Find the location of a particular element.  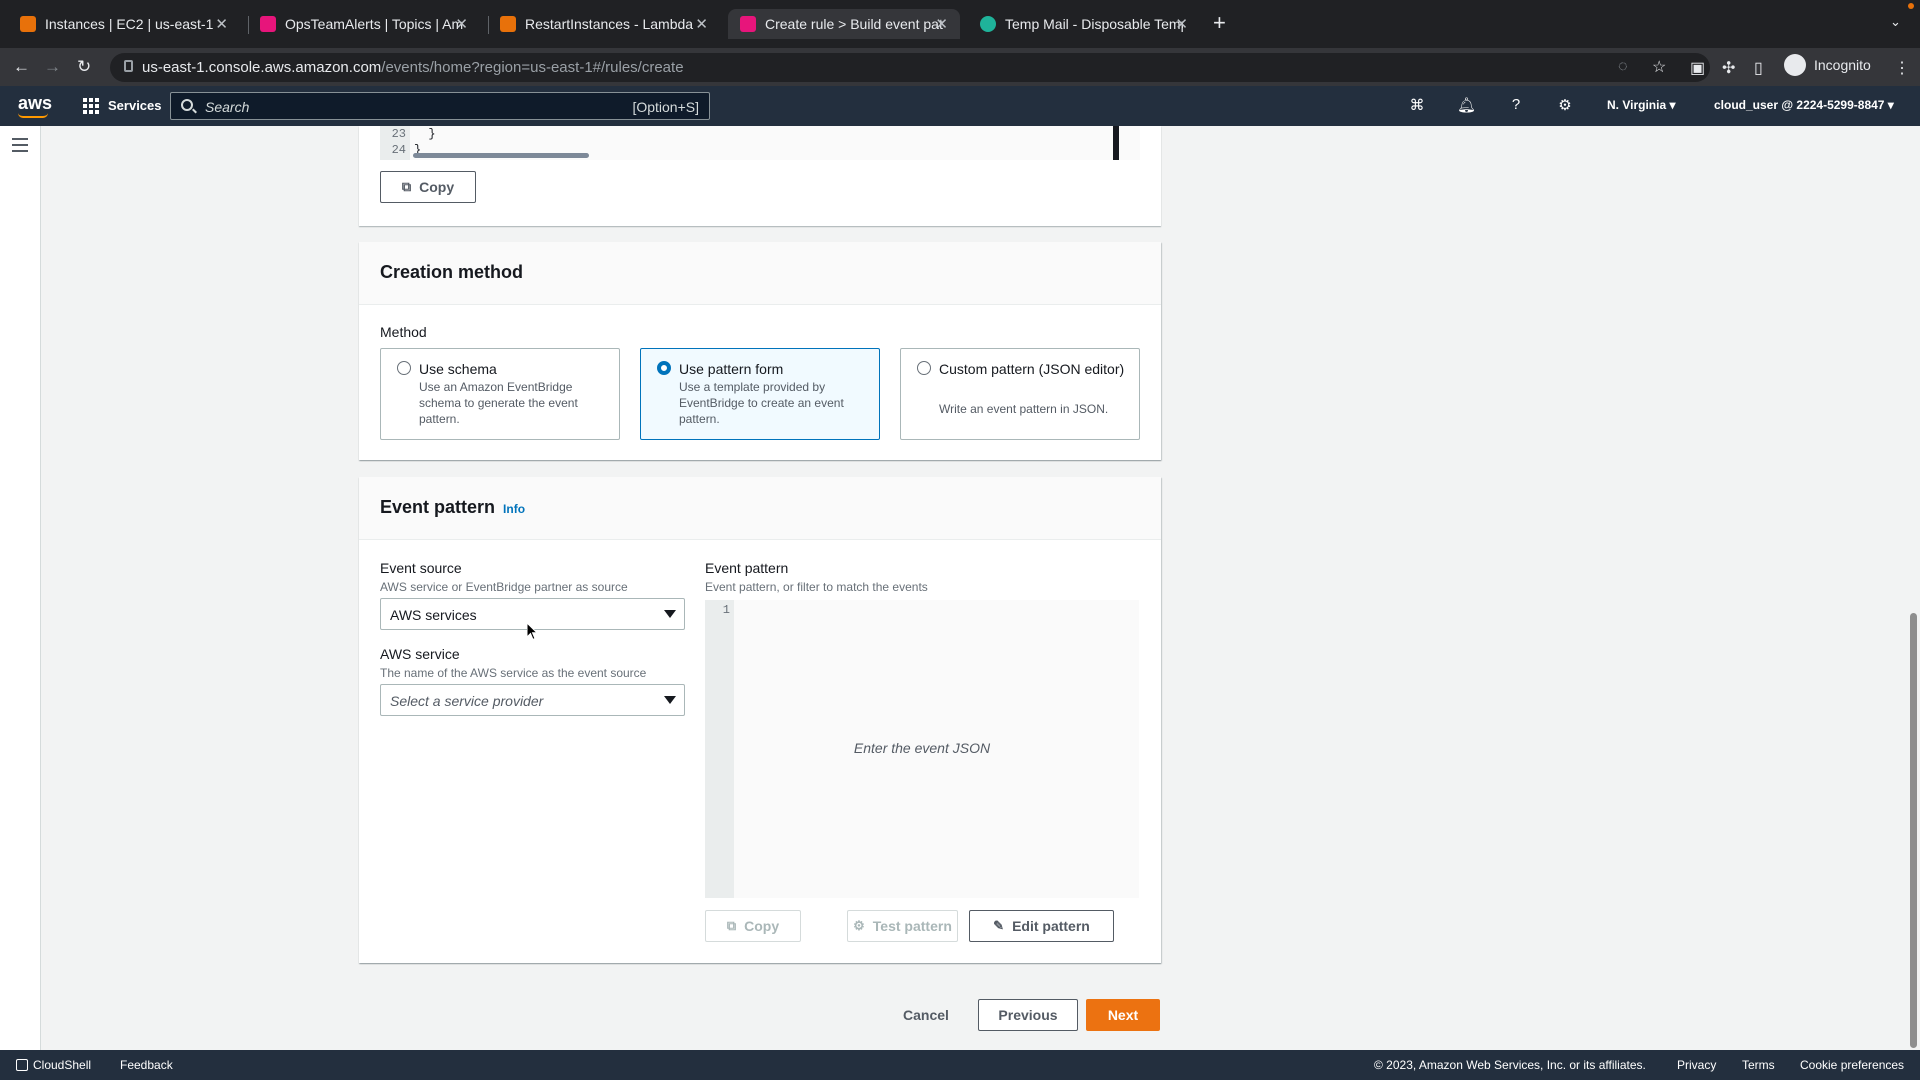

tile-description: Write an event pattern in JSON. is located at coordinates (1024, 409).